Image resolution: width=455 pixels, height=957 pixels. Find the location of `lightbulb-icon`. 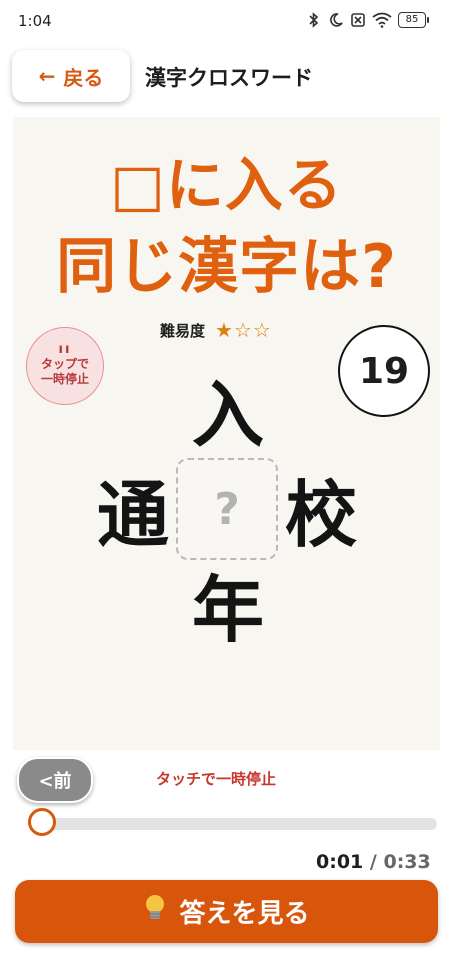

lightbulb-icon is located at coordinates (155, 911).